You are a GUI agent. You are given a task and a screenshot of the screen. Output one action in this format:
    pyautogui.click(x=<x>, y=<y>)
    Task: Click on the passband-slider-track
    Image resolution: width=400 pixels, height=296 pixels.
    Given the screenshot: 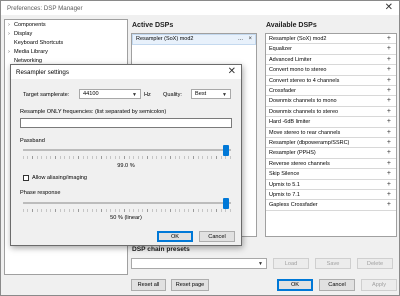 What is the action you would take?
    pyautogui.click(x=127, y=150)
    